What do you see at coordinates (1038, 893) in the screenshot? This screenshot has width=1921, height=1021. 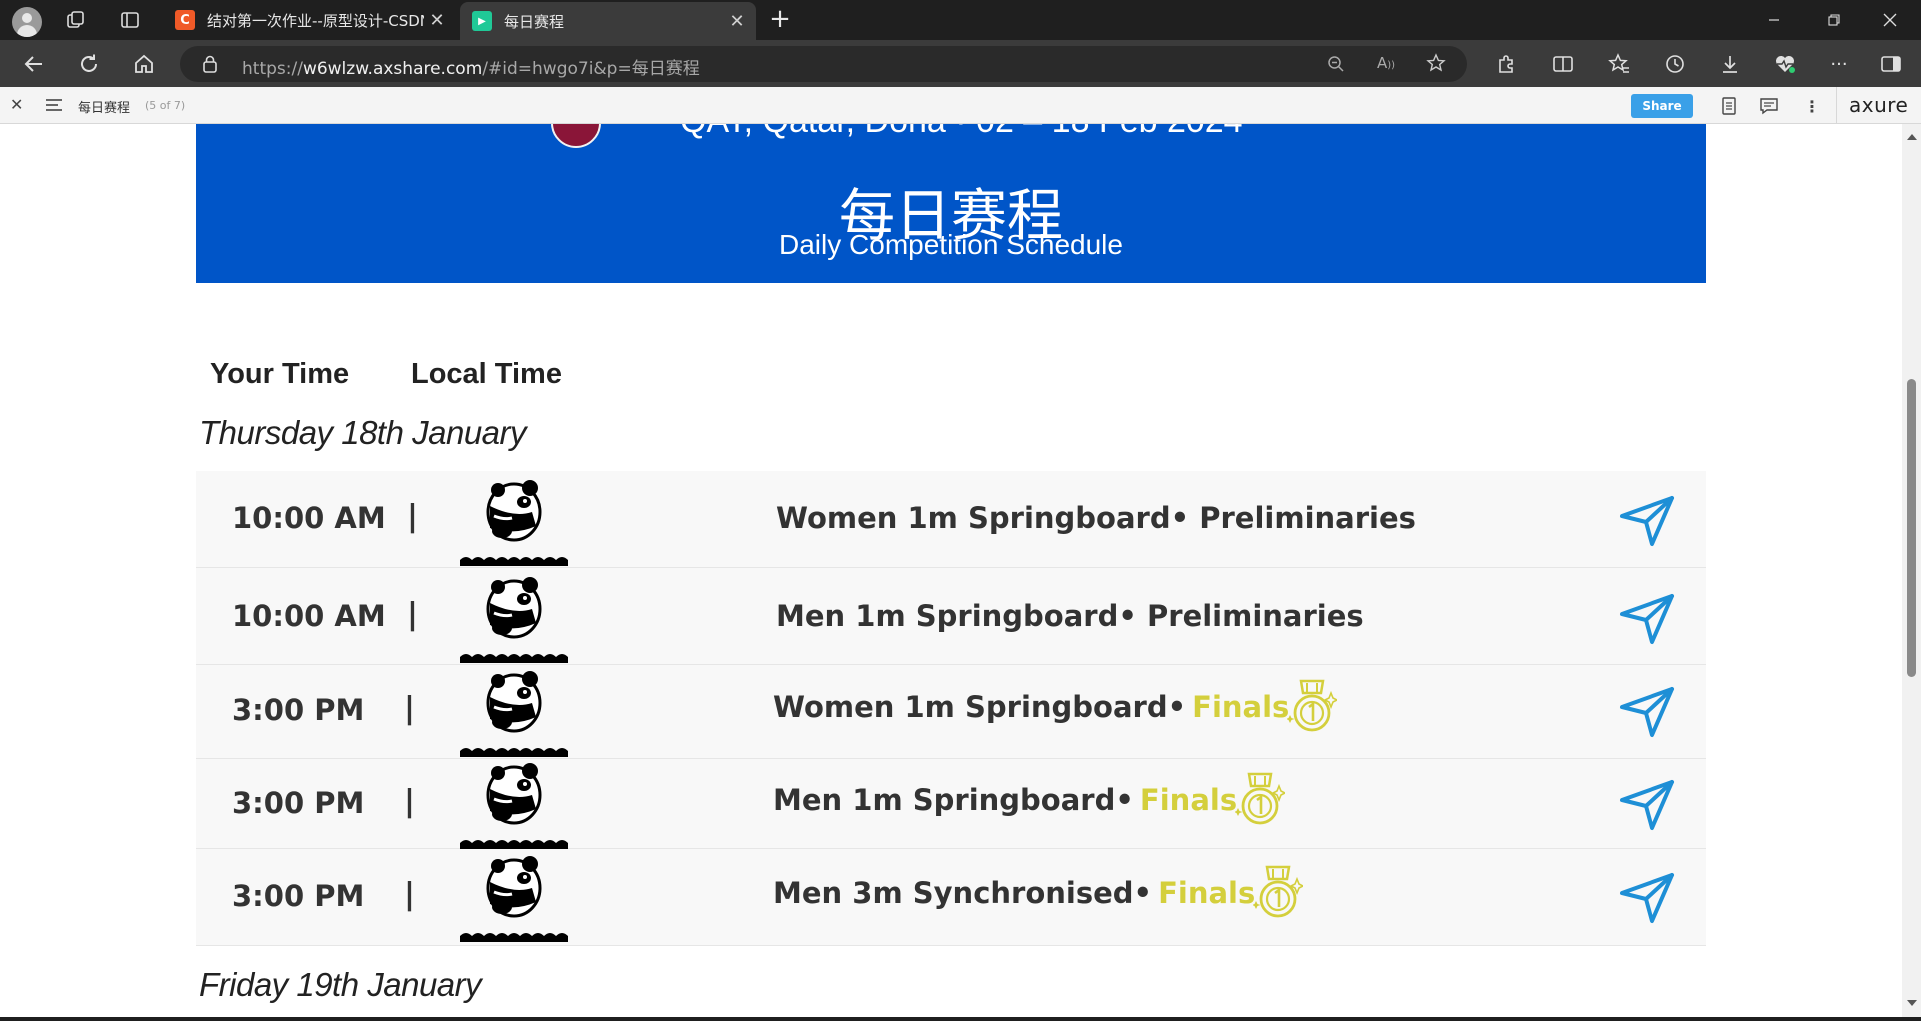 I see `event-name: Men 3m Synchronised • Finals` at bounding box center [1038, 893].